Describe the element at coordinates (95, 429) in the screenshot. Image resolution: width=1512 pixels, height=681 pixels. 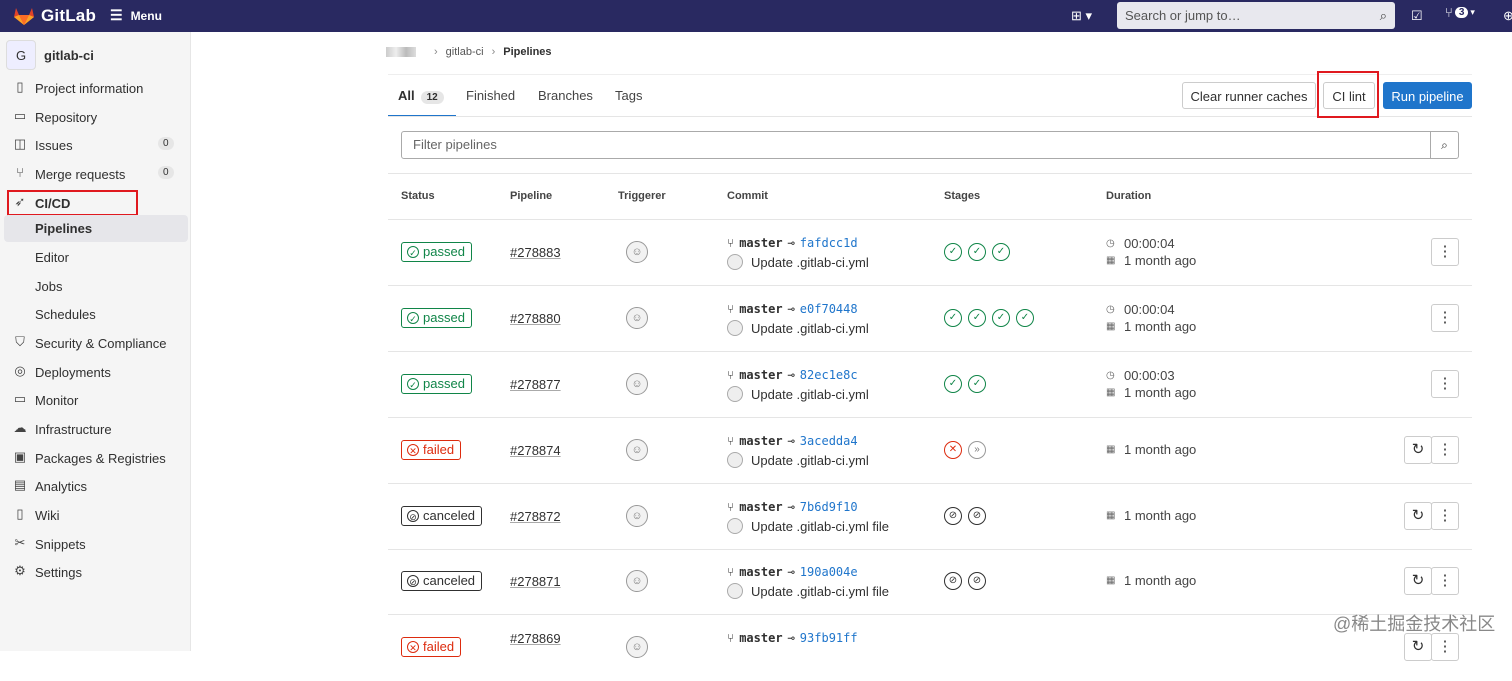
I see `sidebar-item-infrastructure: ☁ Infrastructure` at that location.